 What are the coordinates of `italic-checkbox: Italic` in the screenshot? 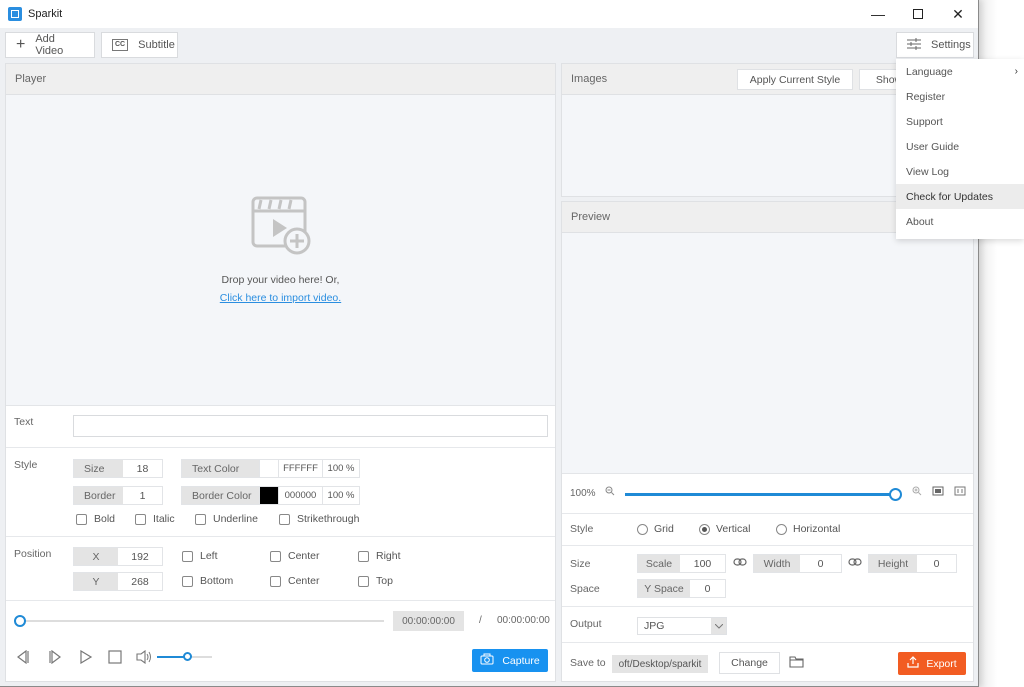 It's located at (155, 519).